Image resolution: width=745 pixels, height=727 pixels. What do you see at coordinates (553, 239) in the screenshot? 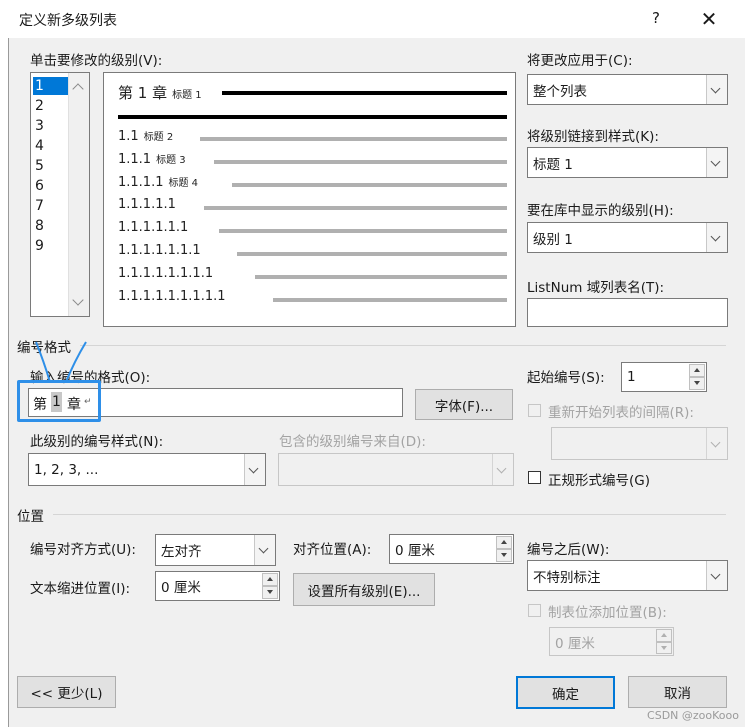
I see `gallery-level-value: 级别 1` at bounding box center [553, 239].